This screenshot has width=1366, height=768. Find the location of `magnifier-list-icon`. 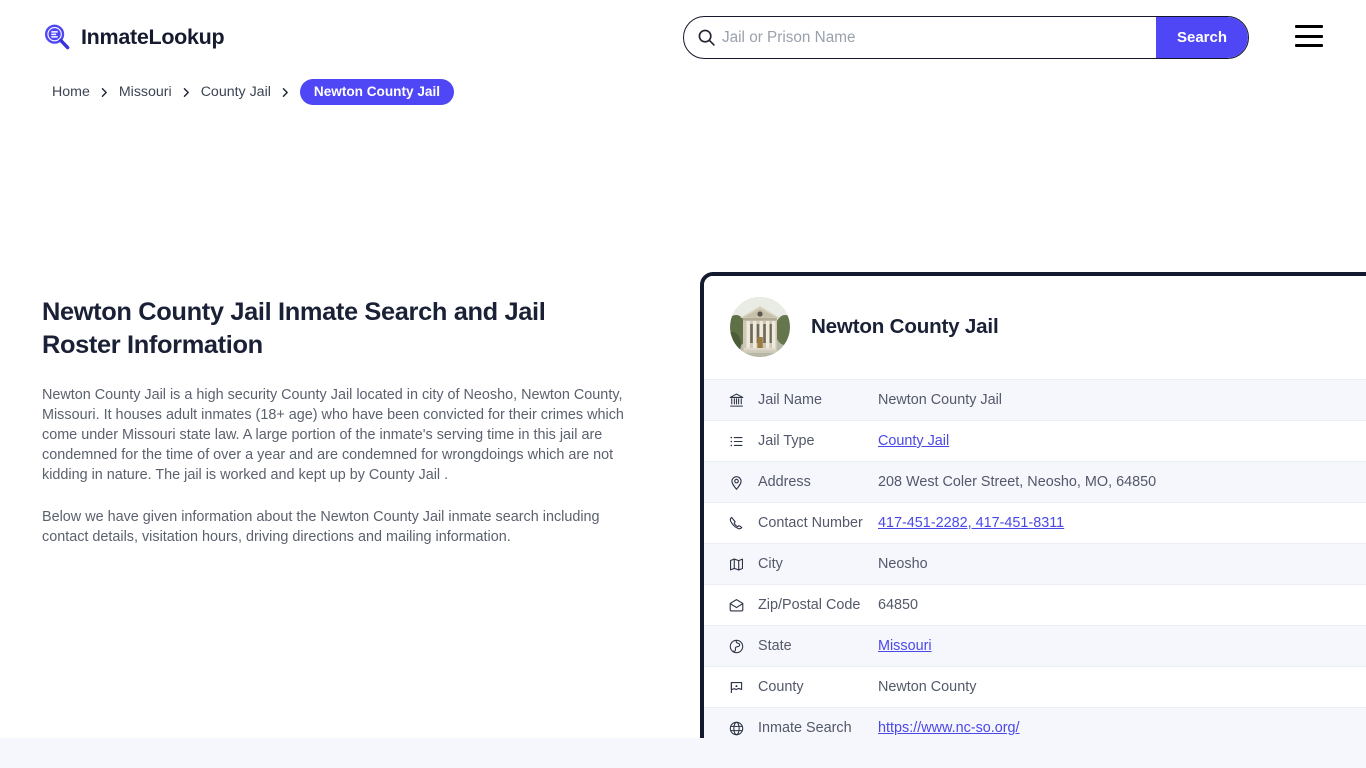

magnifier-list-icon is located at coordinates (57, 37).